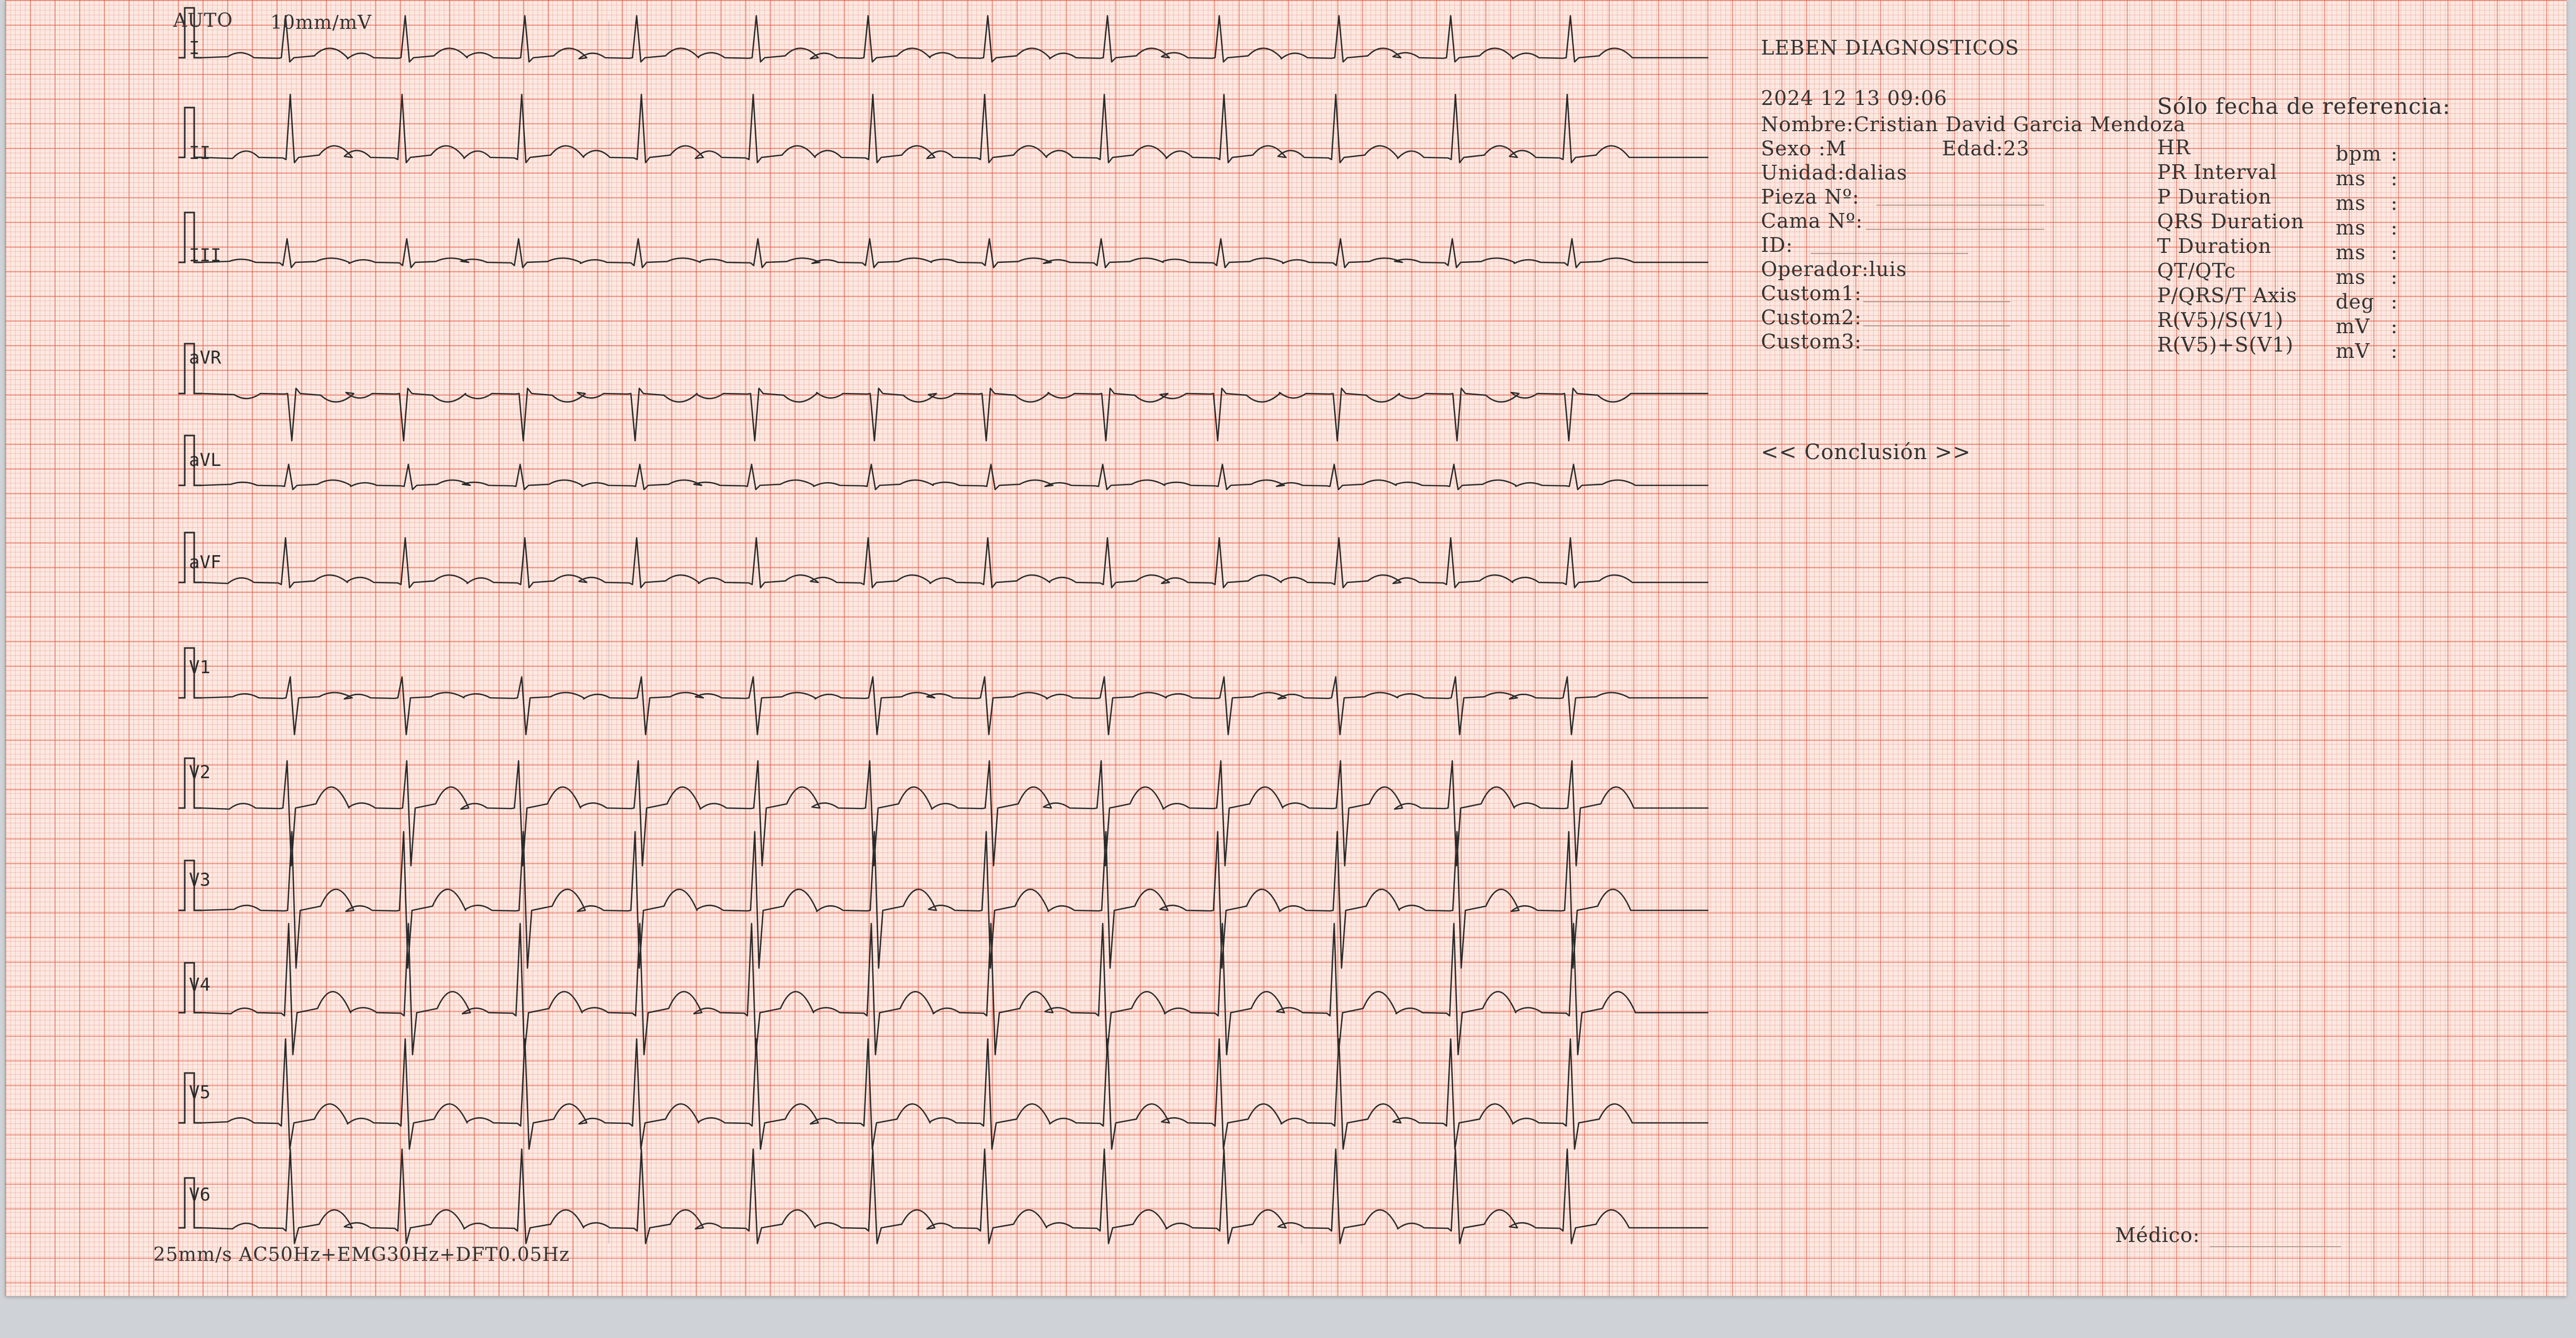  What do you see at coordinates (1834, 269) in the screenshot?
I see `operator: Operador:luis` at bounding box center [1834, 269].